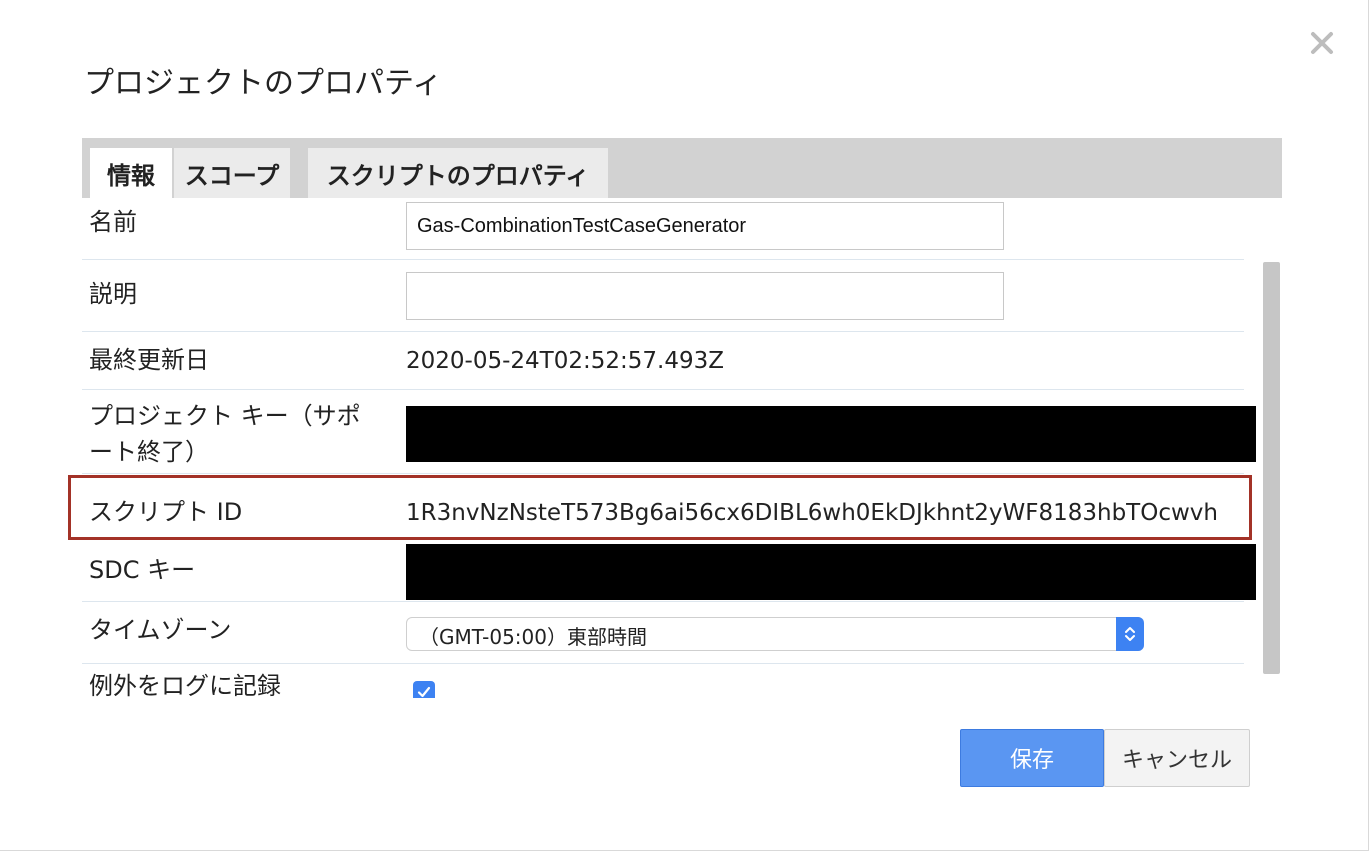 This screenshot has height=852, width=1370. Describe the element at coordinates (160, 630) in the screenshot. I see `timezone-label: タイムゾーン` at that location.